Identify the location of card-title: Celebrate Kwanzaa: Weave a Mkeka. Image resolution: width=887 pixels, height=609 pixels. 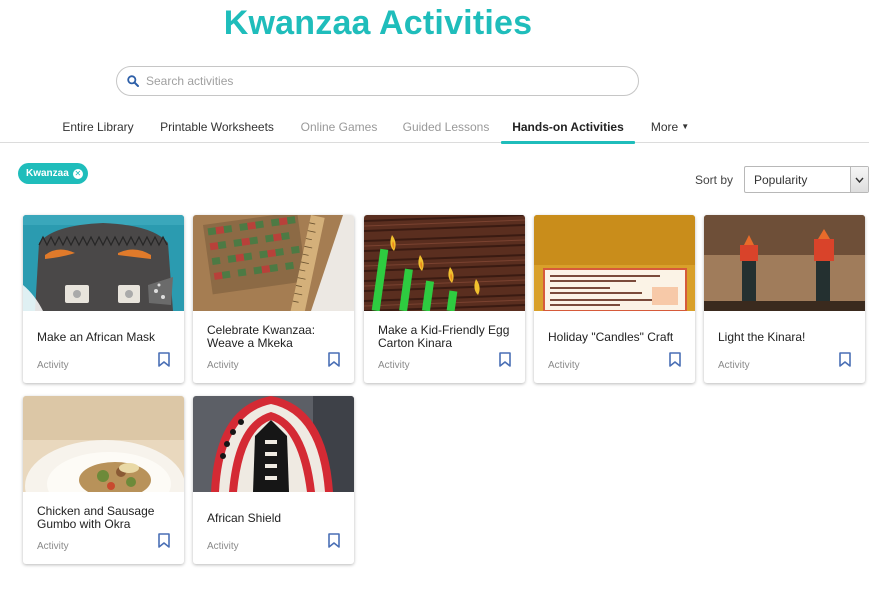
(275, 337).